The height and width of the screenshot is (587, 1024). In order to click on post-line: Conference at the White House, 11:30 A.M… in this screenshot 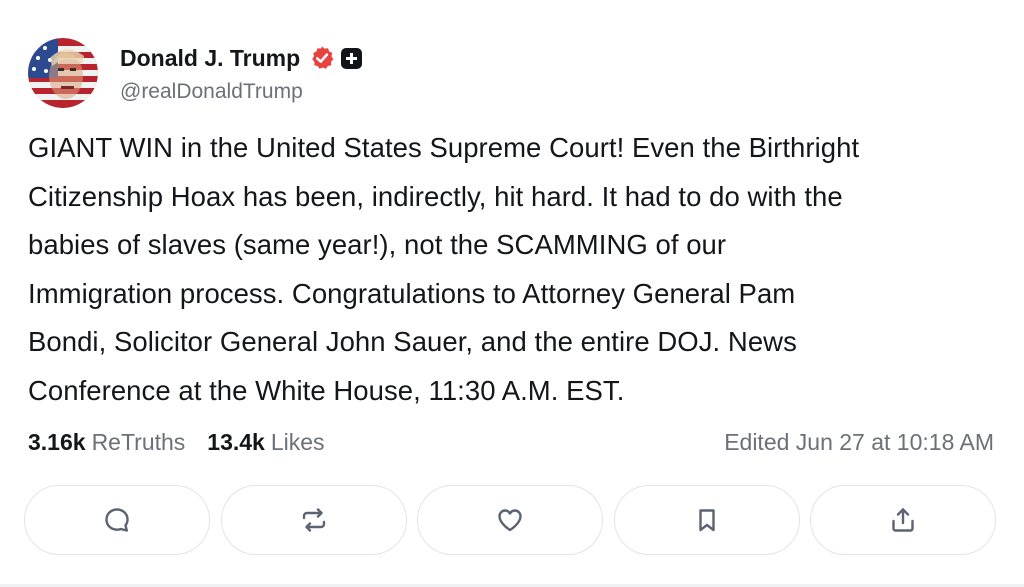, I will do `click(326, 390)`.